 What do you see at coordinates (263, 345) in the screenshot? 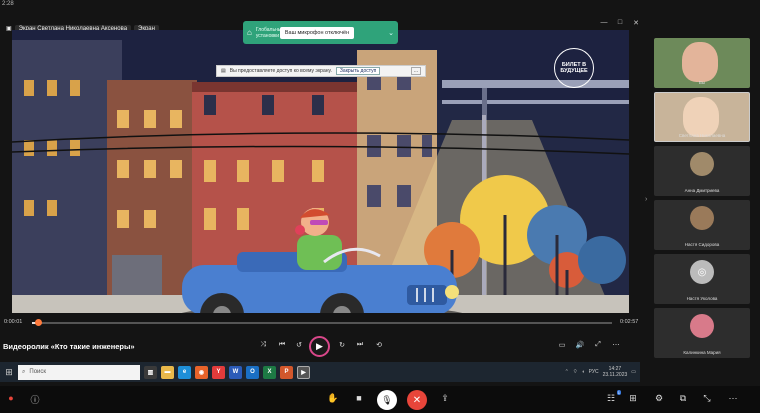
I see `shuffle-icon: ⤨` at bounding box center [263, 345].